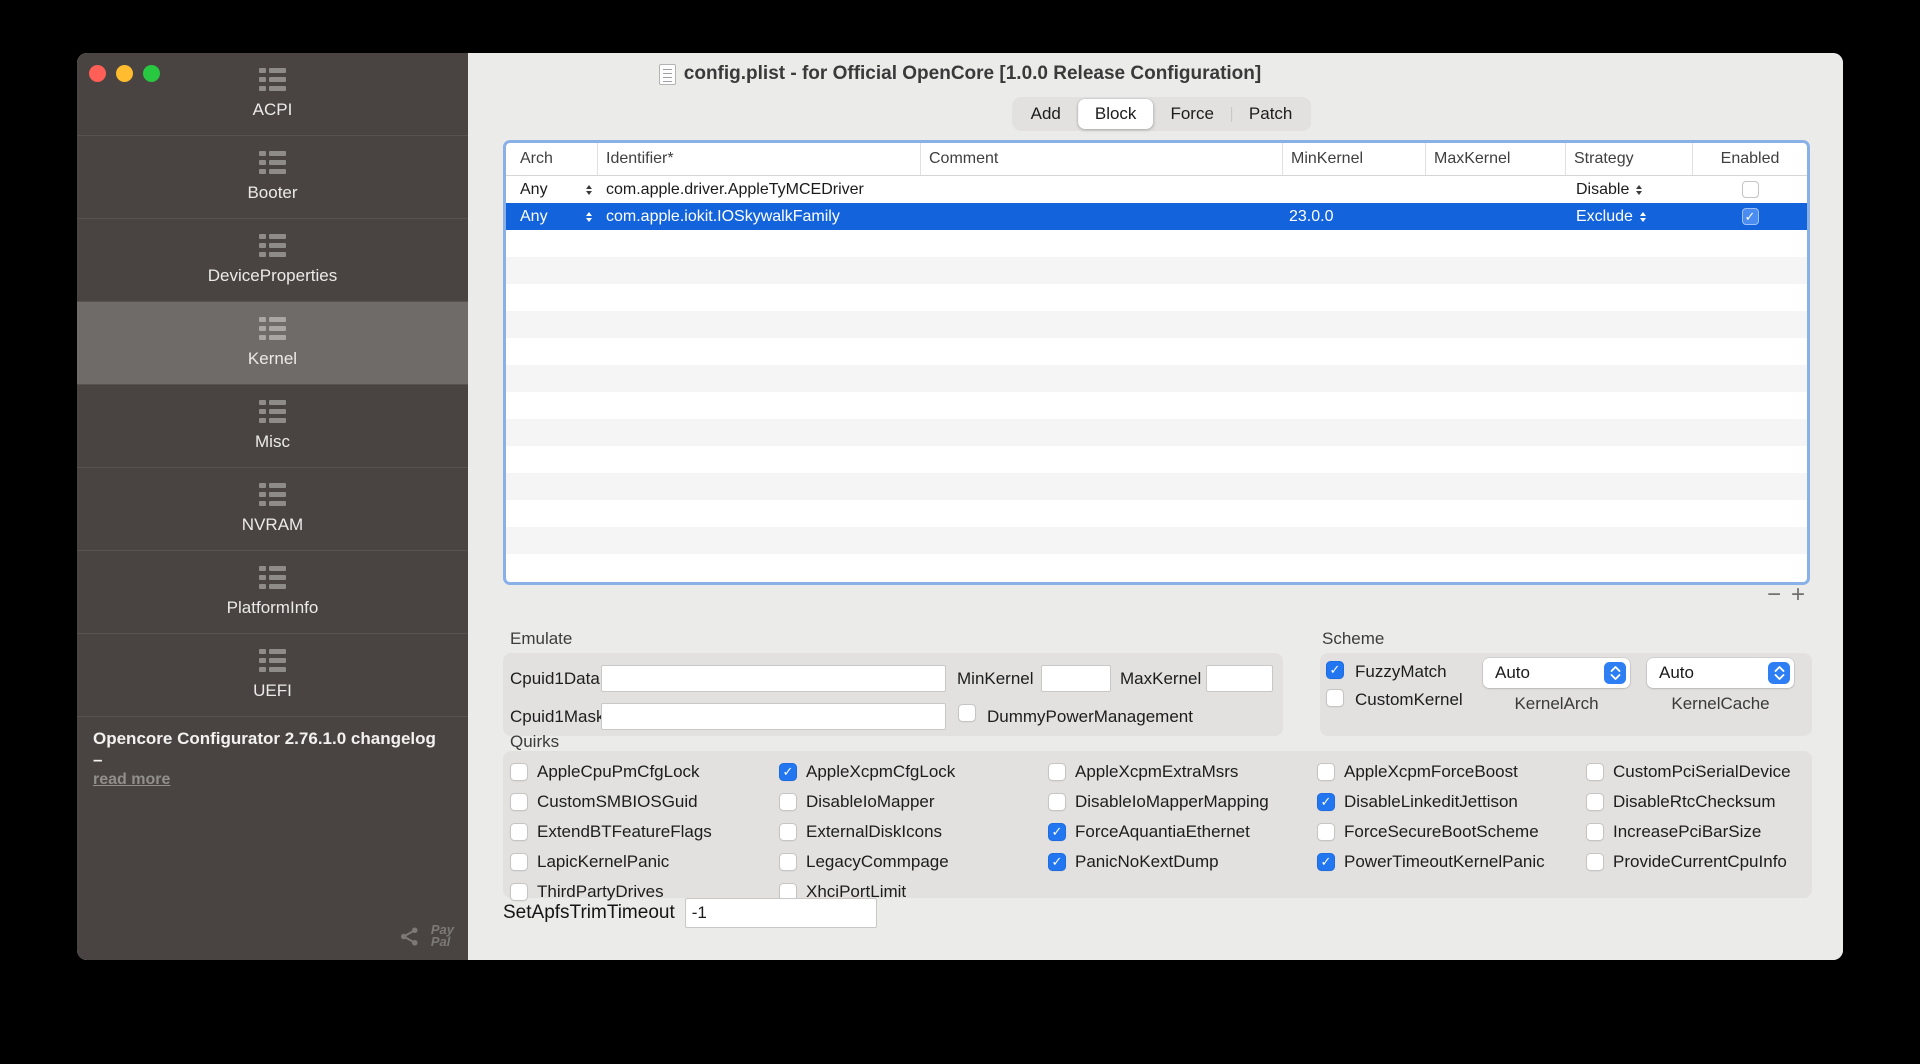 The height and width of the screenshot is (1064, 1920). I want to click on quirk-lapickernelpanic-checkbox, so click(519, 862).